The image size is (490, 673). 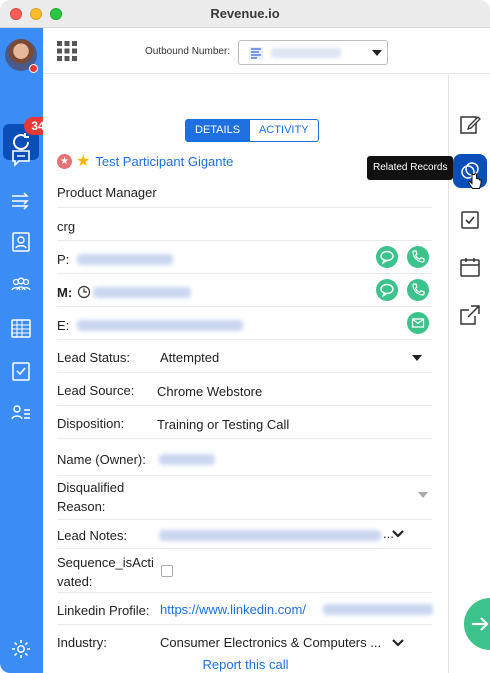 I want to click on email-button, so click(x=418, y=323).